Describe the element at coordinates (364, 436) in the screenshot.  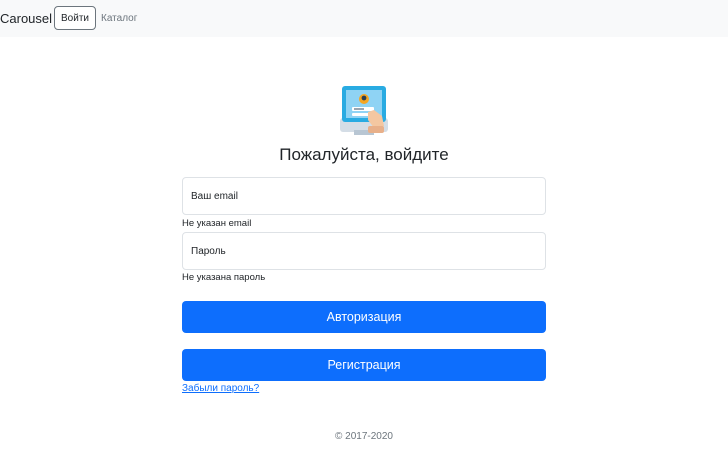
I see `footer-copyright: © 2017-2020` at that location.